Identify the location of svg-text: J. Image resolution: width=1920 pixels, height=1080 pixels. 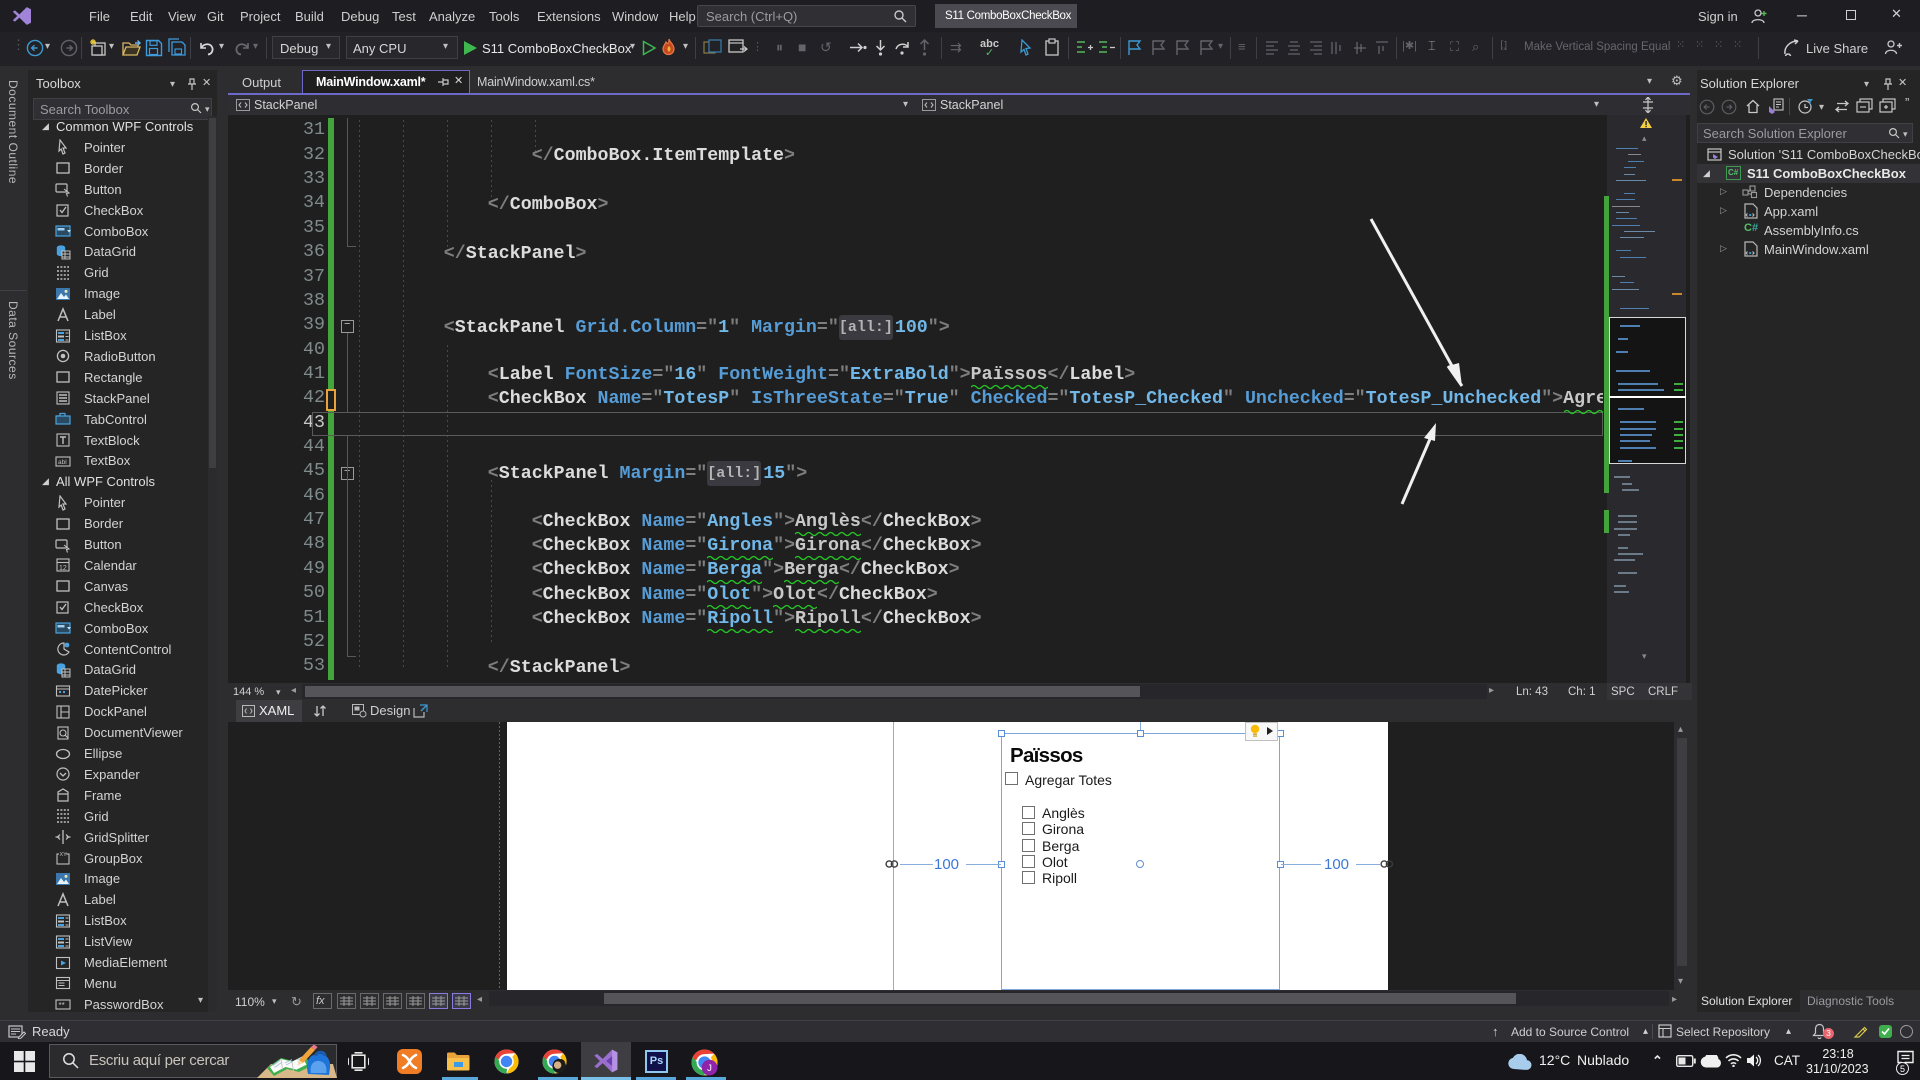
(709, 1068).